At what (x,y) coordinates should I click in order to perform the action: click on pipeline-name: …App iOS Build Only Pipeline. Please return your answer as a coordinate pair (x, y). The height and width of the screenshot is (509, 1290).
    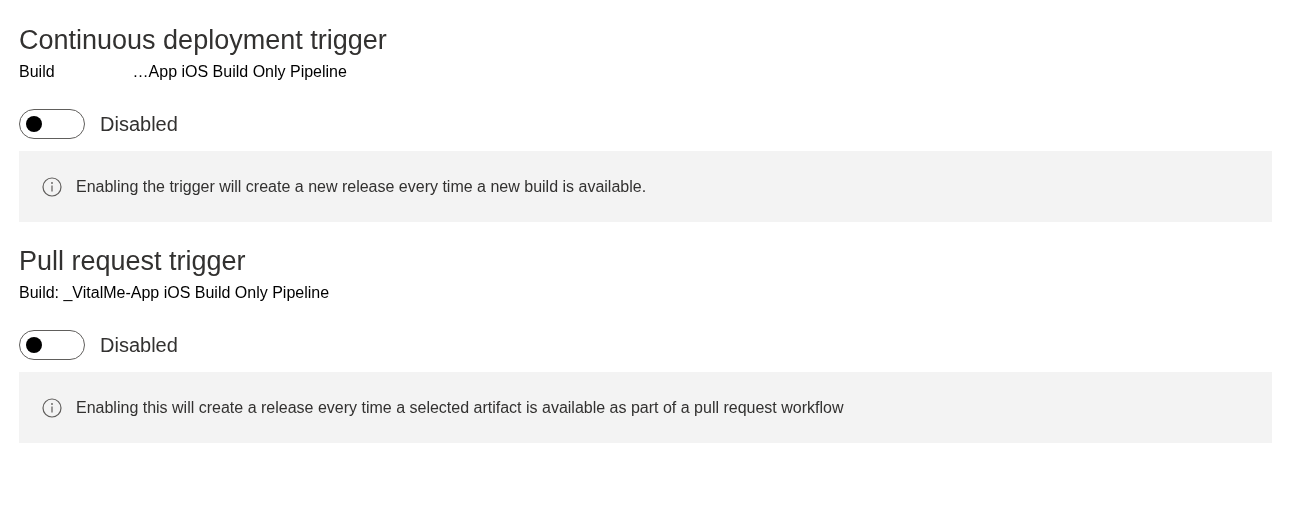
    Looking at the image, I should click on (239, 72).